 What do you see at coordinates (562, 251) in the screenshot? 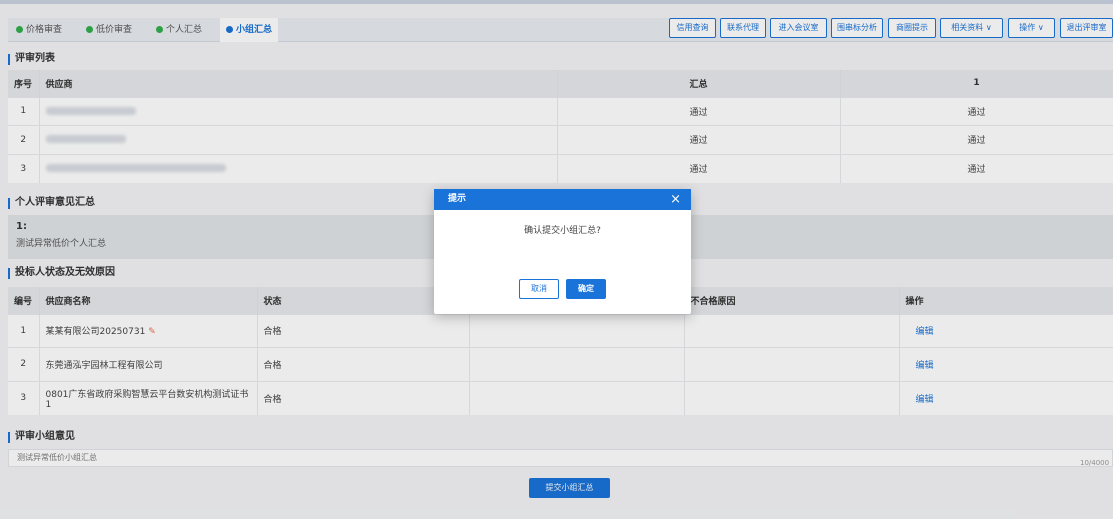
I see `confirm-dialog: 提示 × 确认提交小组汇总? 取消 确定` at bounding box center [562, 251].